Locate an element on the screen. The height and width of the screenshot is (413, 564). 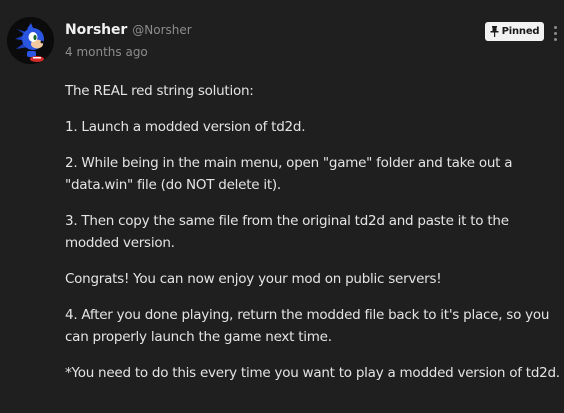
sonic-avatar-icon is located at coordinates (30, 40).